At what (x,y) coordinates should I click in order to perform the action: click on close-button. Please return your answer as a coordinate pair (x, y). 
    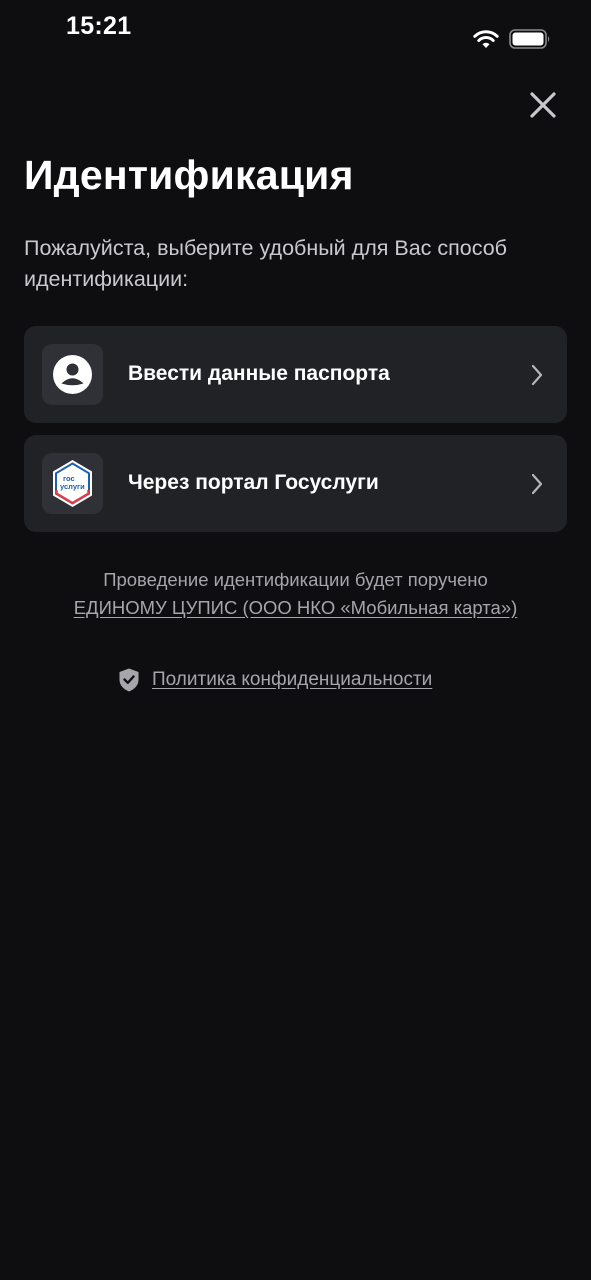
    Looking at the image, I should click on (543, 105).